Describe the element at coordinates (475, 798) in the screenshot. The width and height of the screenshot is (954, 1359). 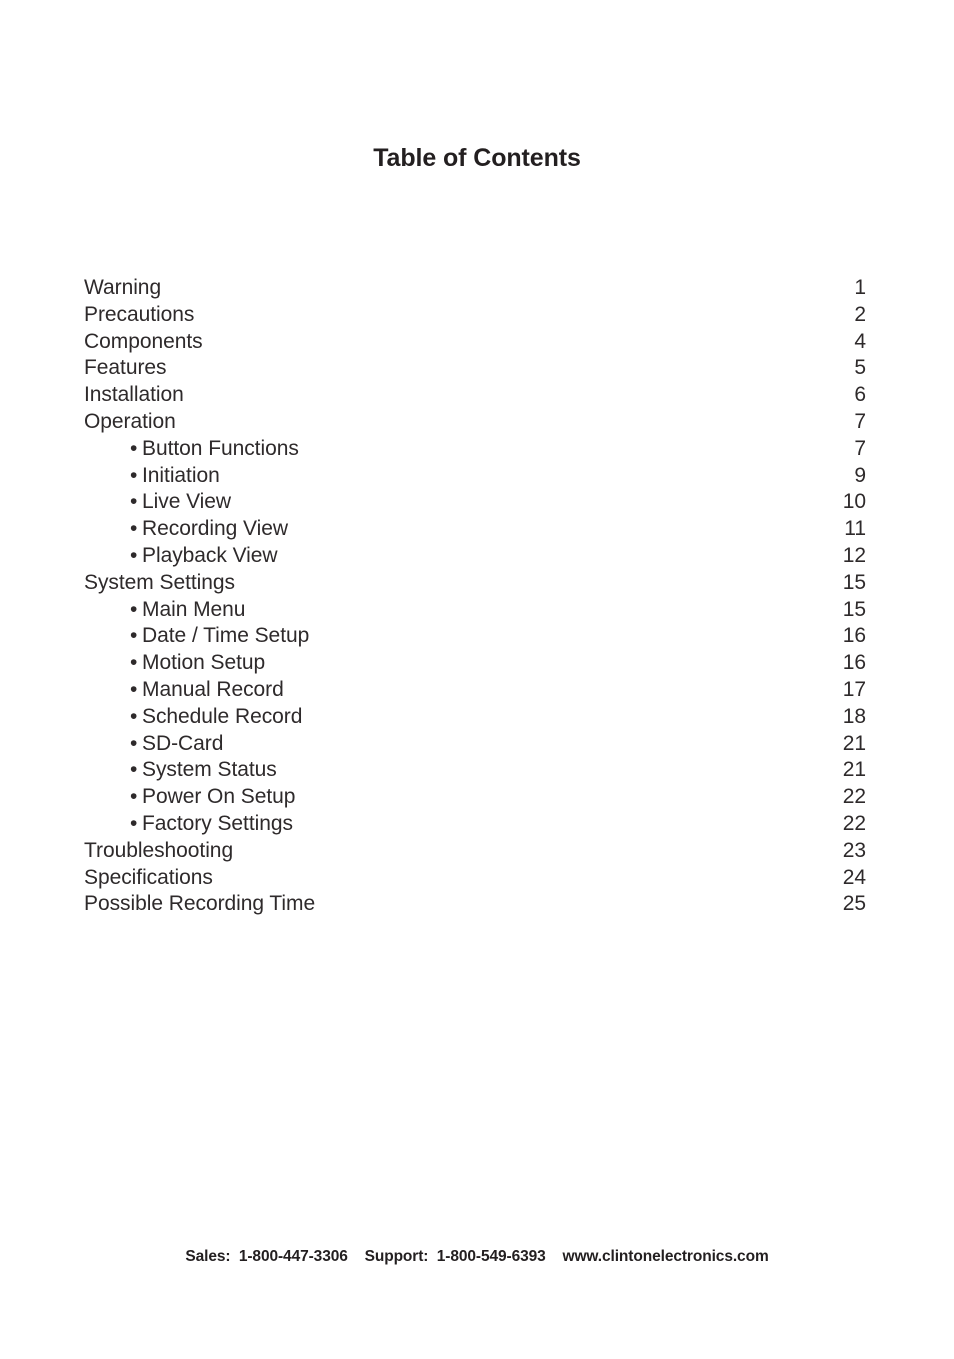
I see `toc-entry: • Power On Setup 22` at that location.